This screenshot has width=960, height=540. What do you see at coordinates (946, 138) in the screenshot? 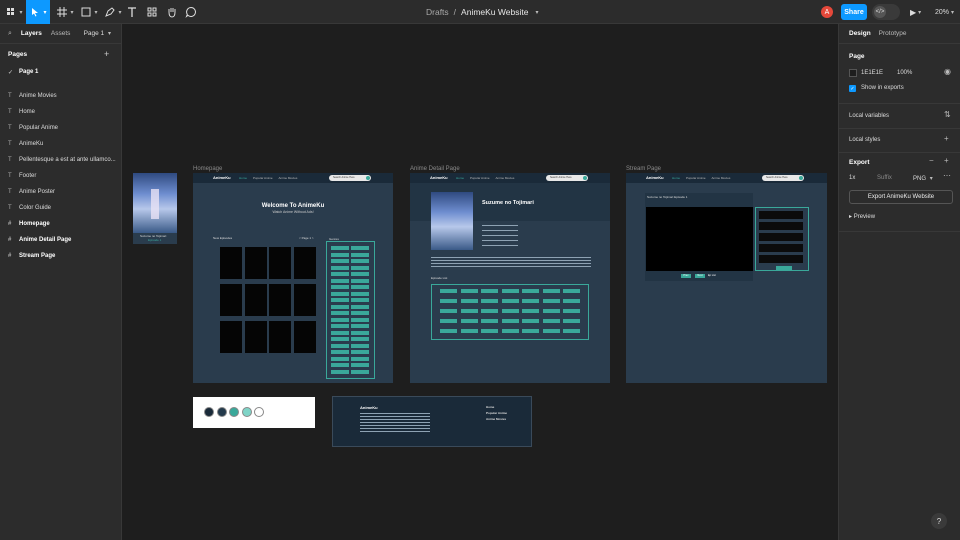
I see `add-style-icon: +` at bounding box center [946, 138].